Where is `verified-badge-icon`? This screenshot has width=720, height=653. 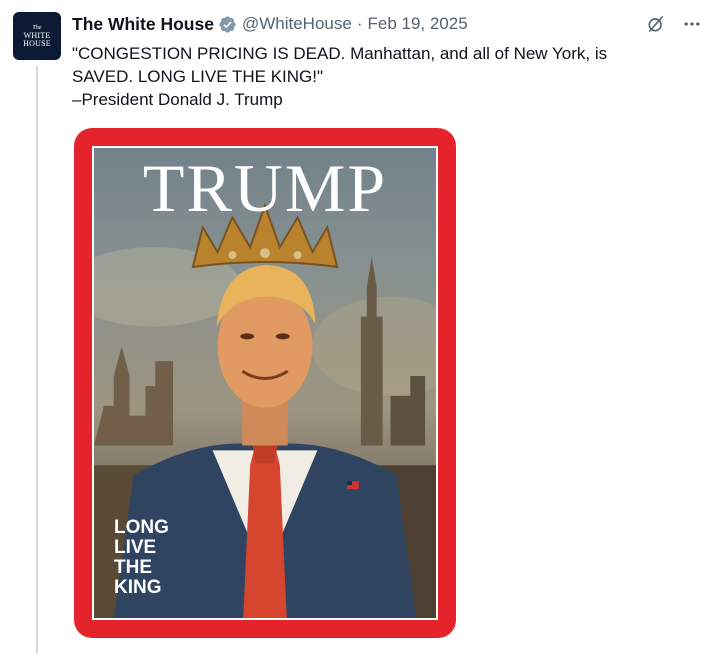
verified-badge-icon is located at coordinates (227, 24).